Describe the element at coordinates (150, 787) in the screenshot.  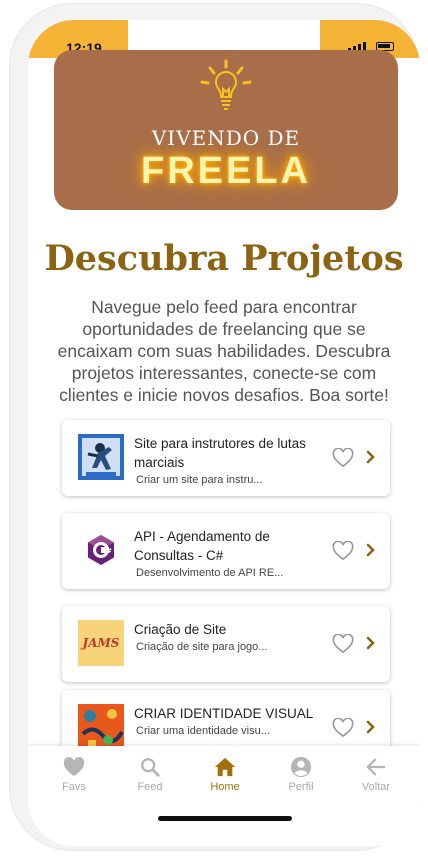
I see `tab-label: Feed` at that location.